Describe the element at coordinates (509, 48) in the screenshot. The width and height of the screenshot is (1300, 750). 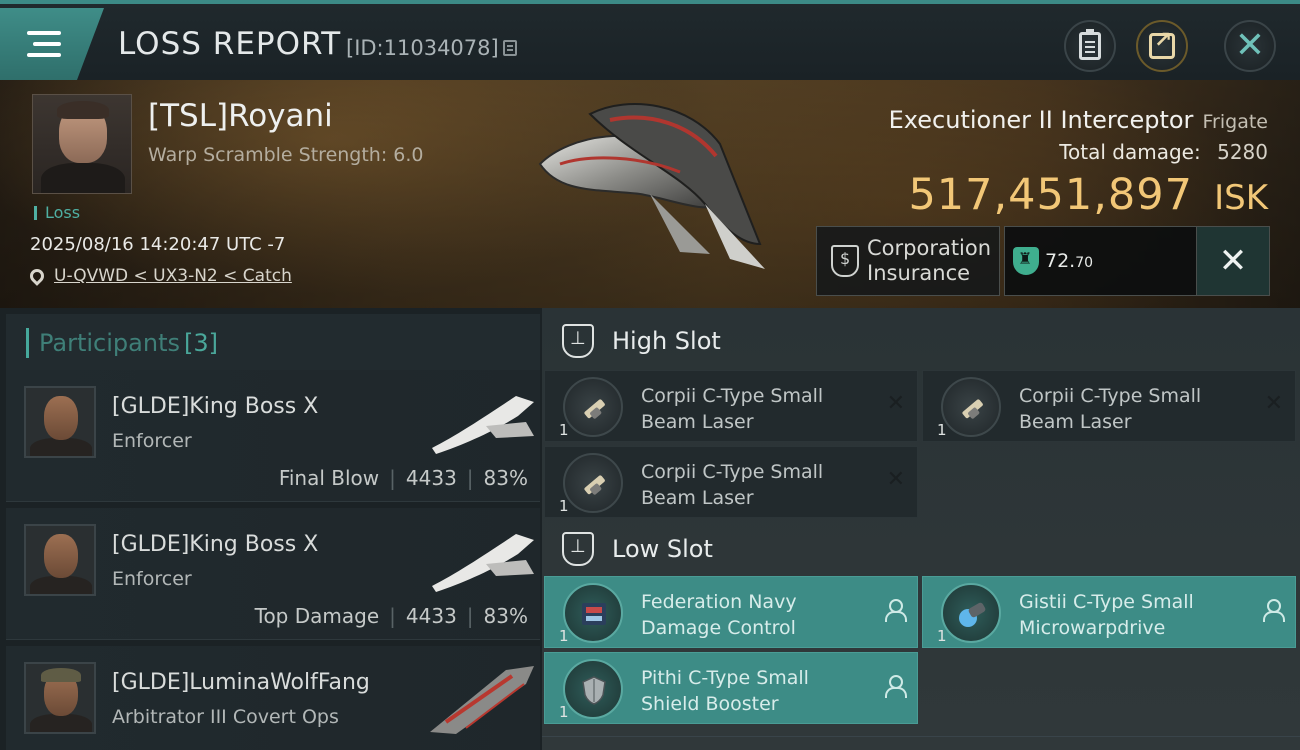
I see `copy-icon` at that location.